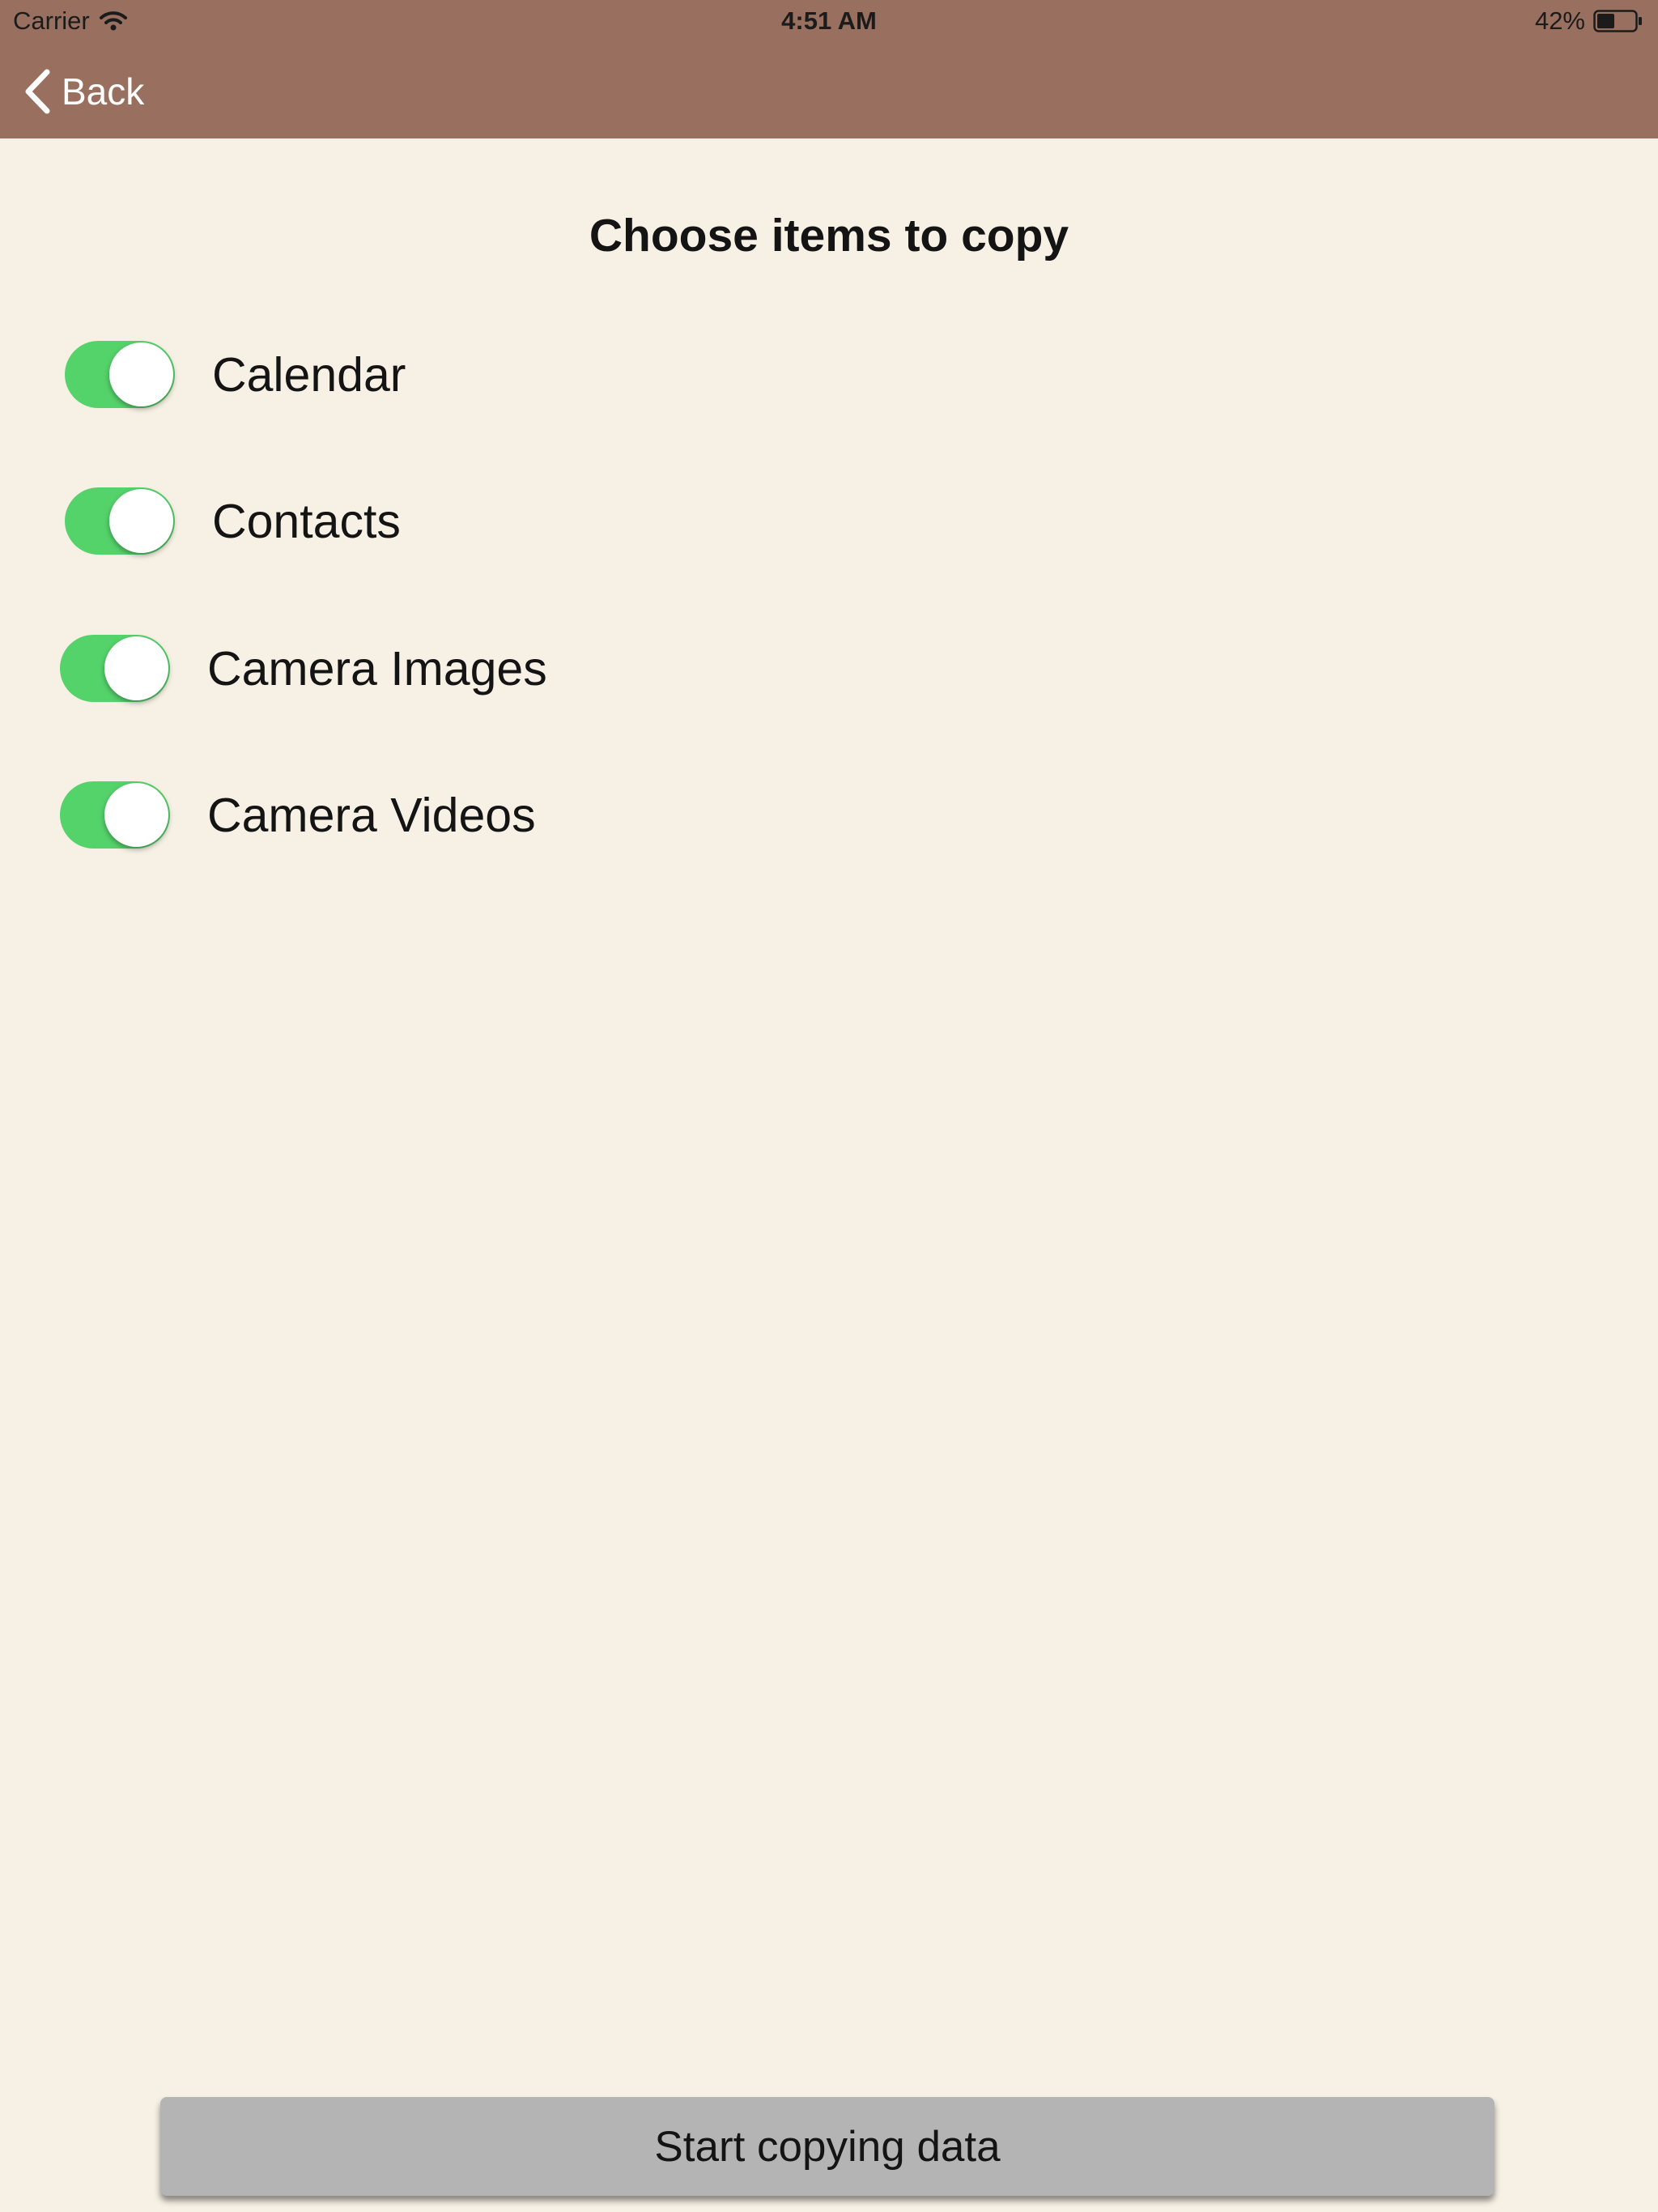 The width and height of the screenshot is (1658, 2212). What do you see at coordinates (1559, 21) in the screenshot?
I see `battery-percentage: 42%` at bounding box center [1559, 21].